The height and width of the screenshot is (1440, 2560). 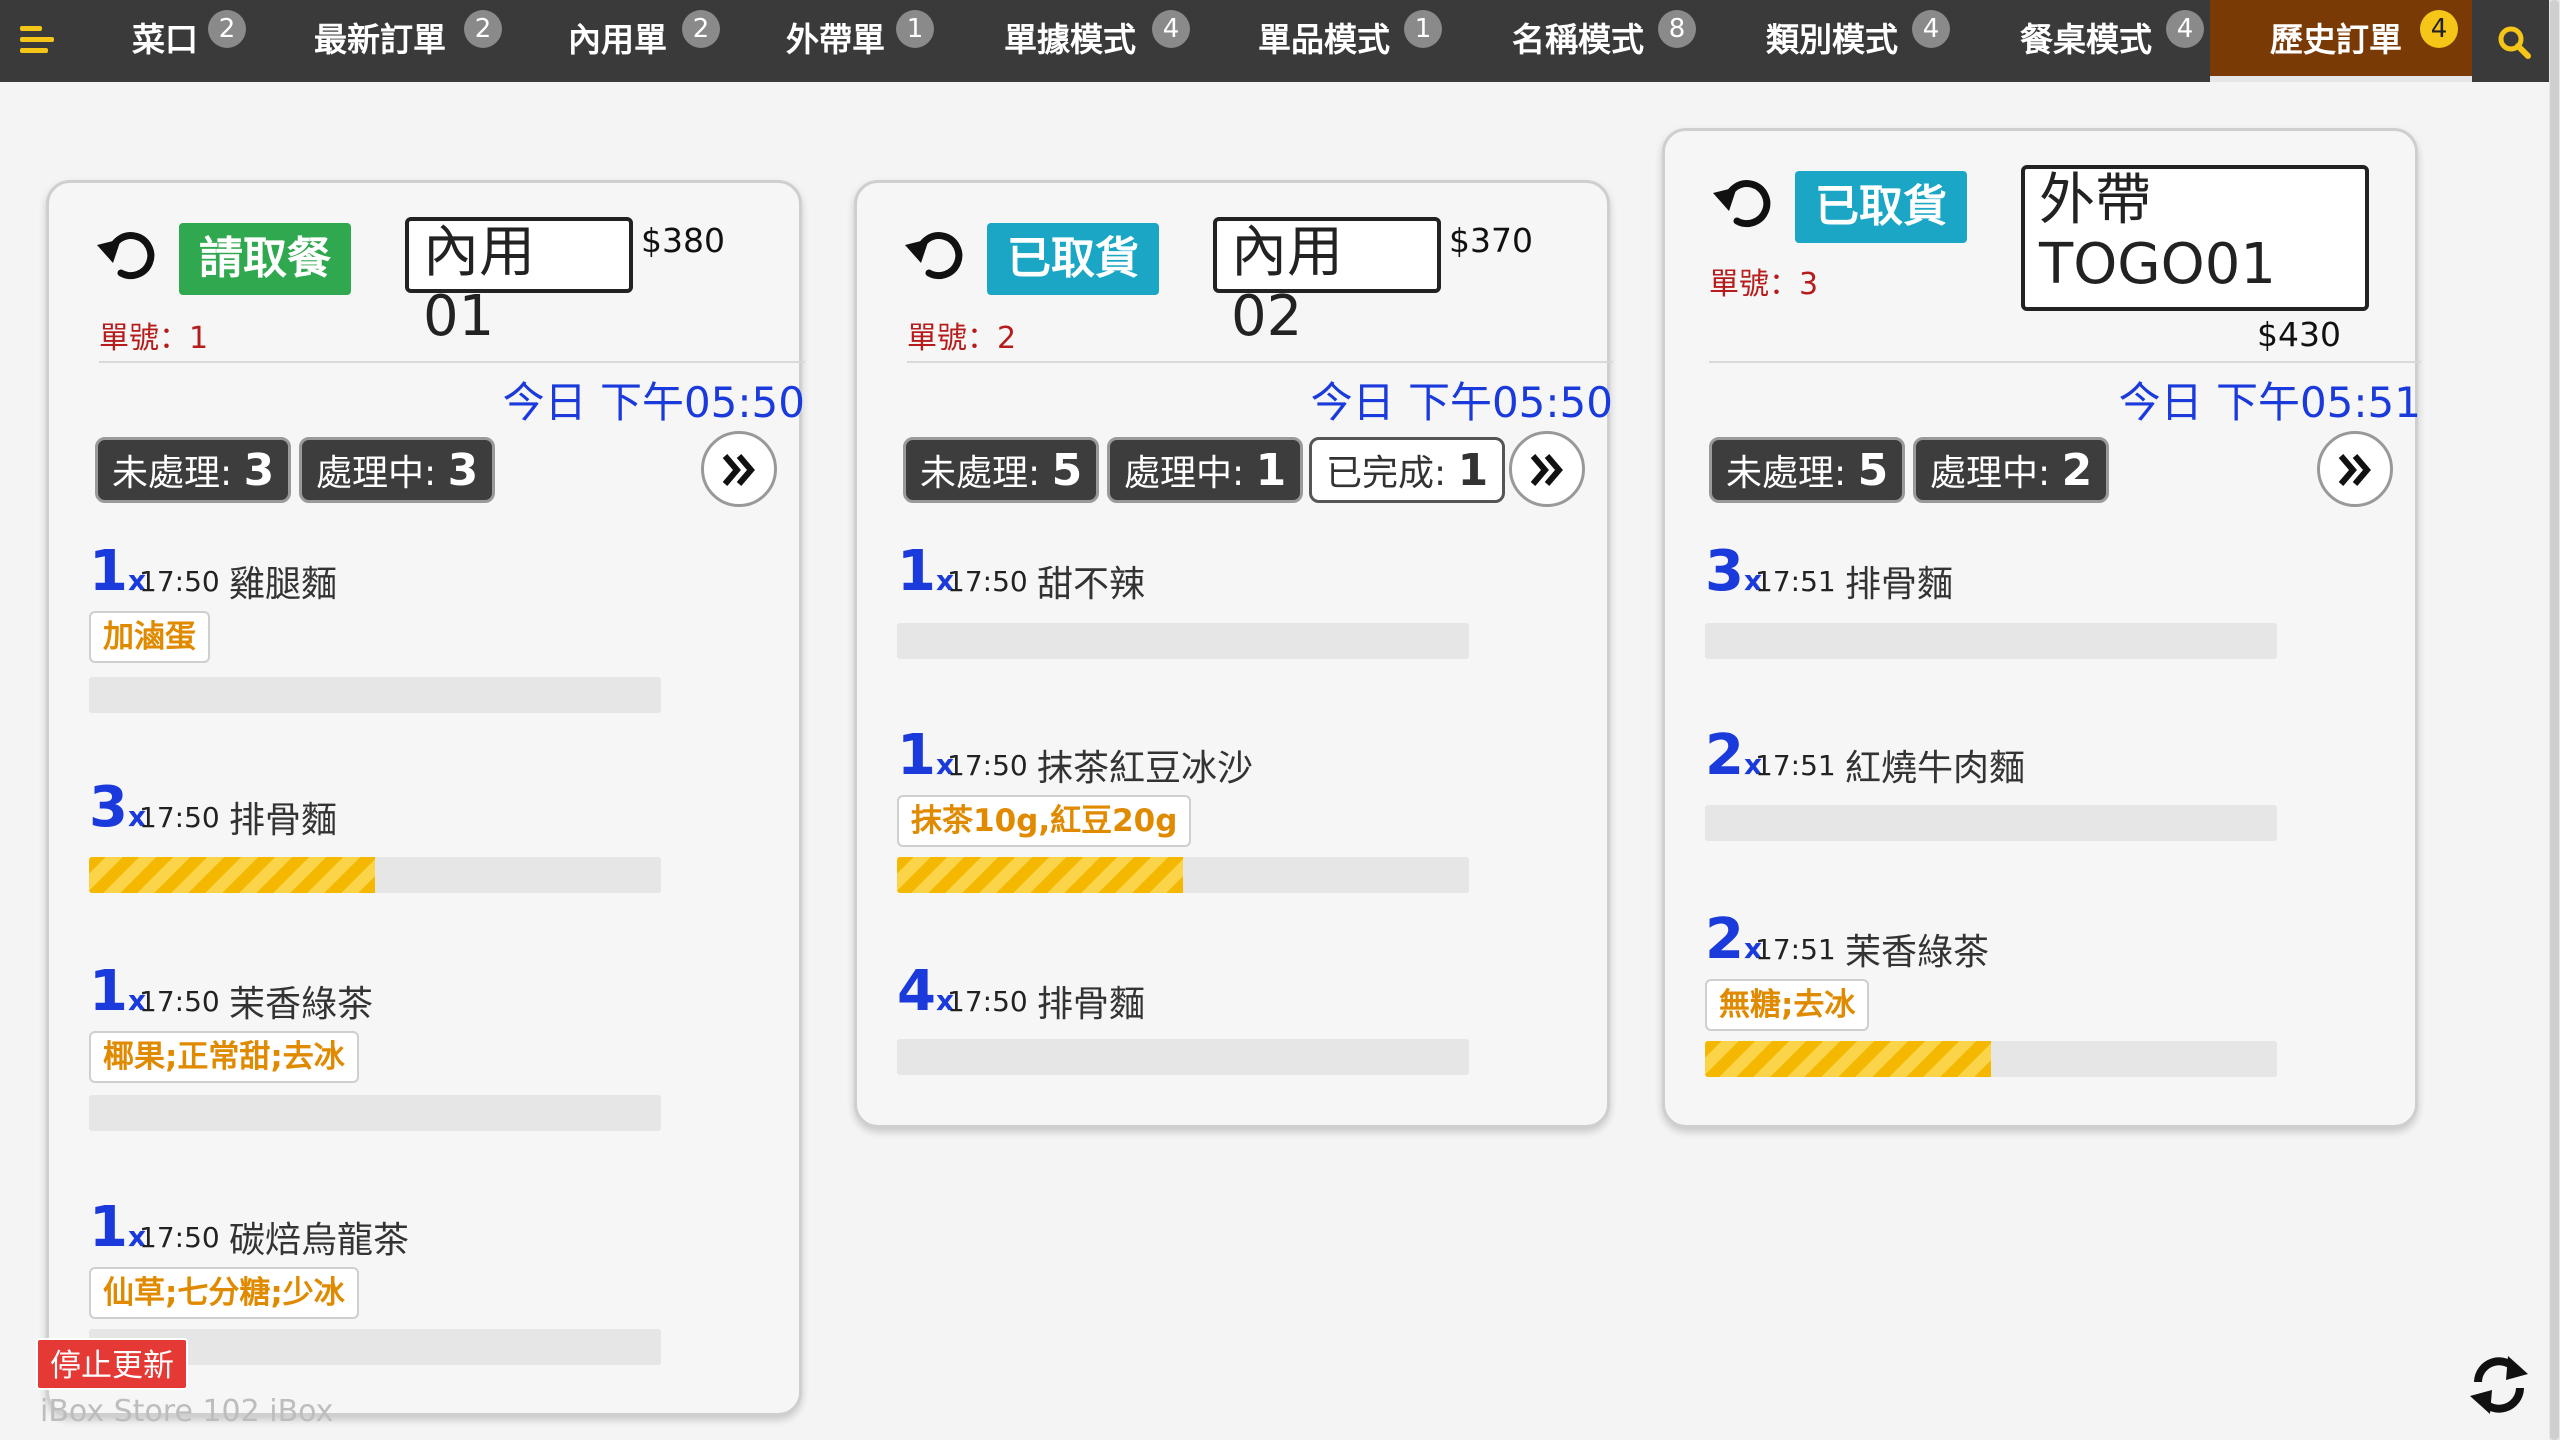 What do you see at coordinates (2341, 41) in the screenshot?
I see `tab-history-orders: 歷史訂單 4` at bounding box center [2341, 41].